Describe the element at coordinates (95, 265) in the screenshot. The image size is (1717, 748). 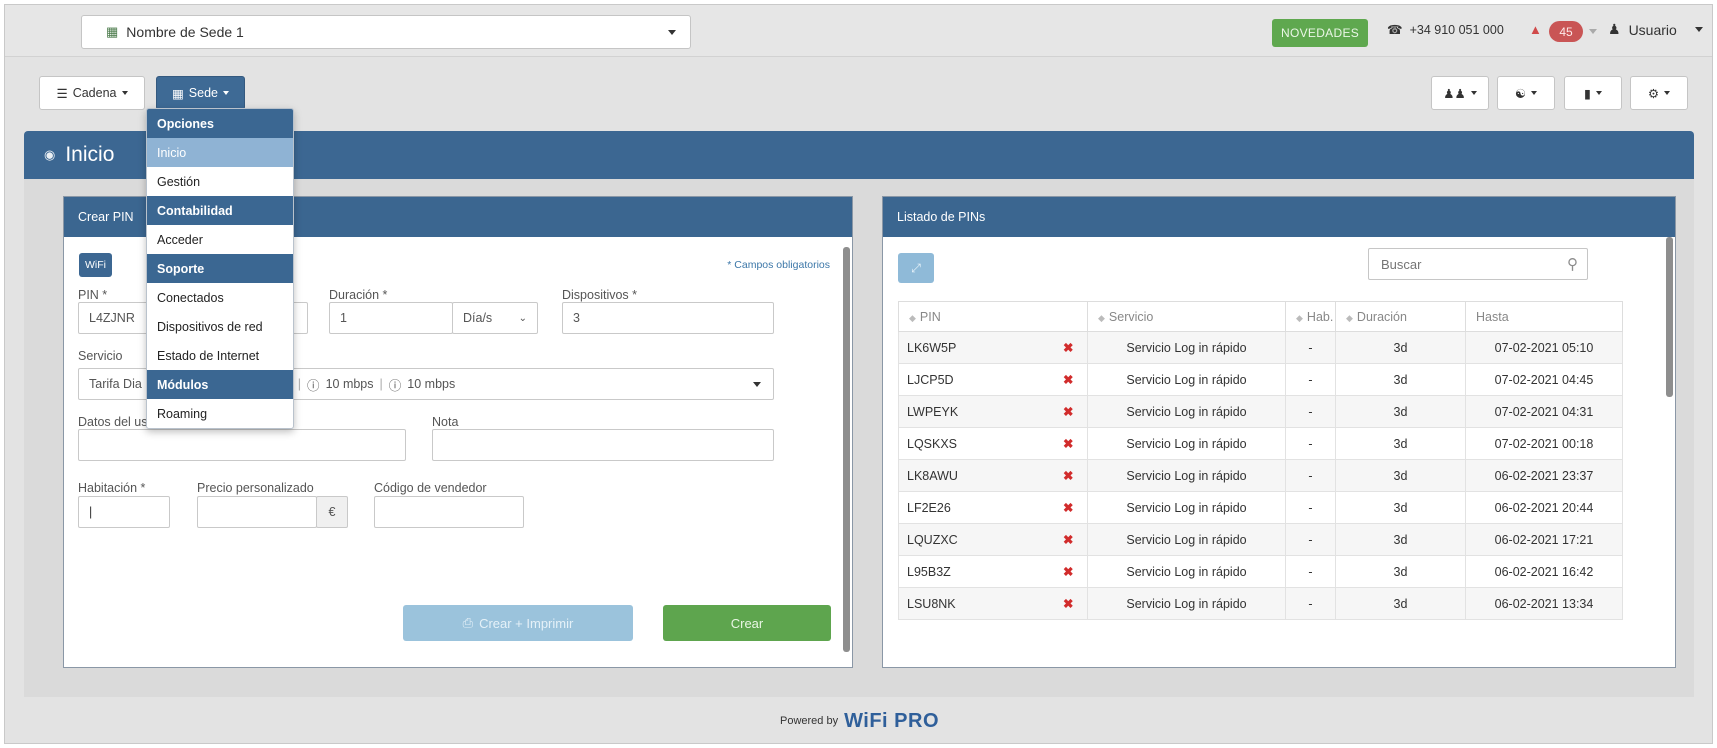
I see `wifi-tag: WiFi` at that location.